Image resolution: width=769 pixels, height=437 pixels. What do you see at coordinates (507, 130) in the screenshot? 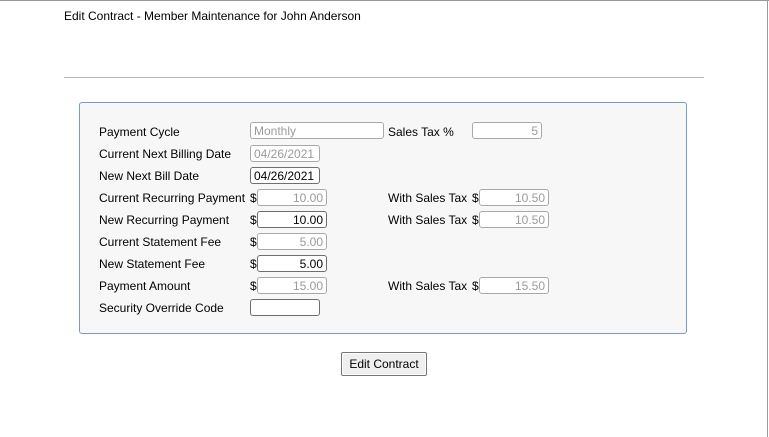
I see `sales-tax-field` at bounding box center [507, 130].